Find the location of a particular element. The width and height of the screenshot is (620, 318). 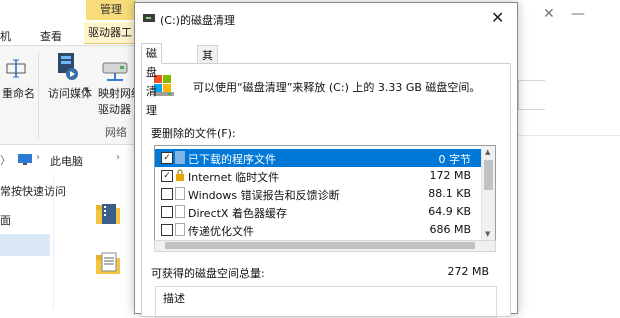

ribbon-divider is located at coordinates (38, 95).